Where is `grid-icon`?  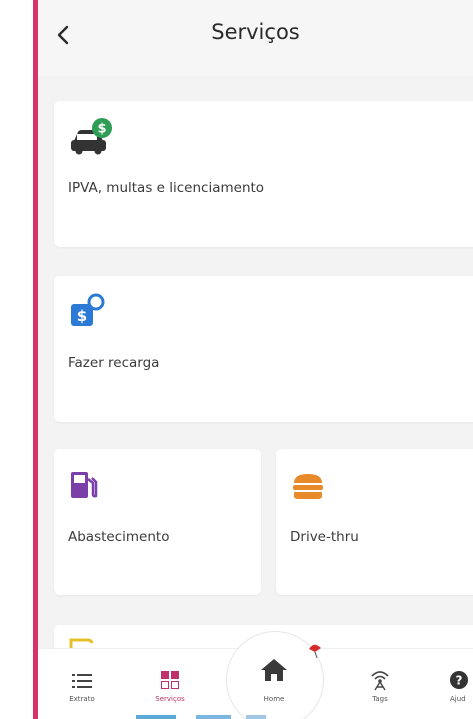 grid-icon is located at coordinates (170, 680).